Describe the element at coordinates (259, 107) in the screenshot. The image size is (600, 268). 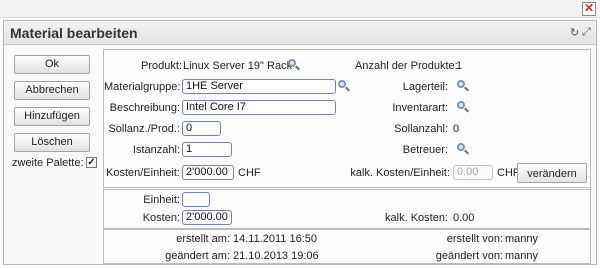
I see `beschreibung-field: Intel Core I7` at that location.